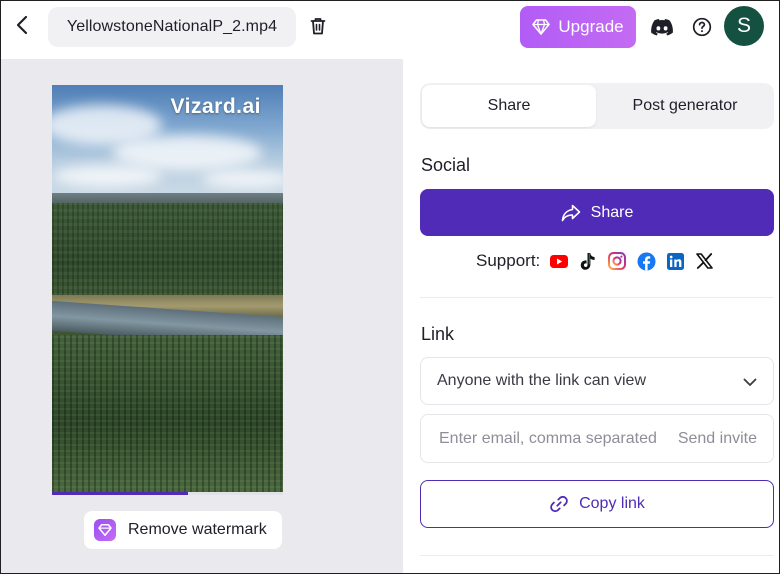 The width and height of the screenshot is (780, 574). I want to click on invite-field: Send invite, so click(597, 438).